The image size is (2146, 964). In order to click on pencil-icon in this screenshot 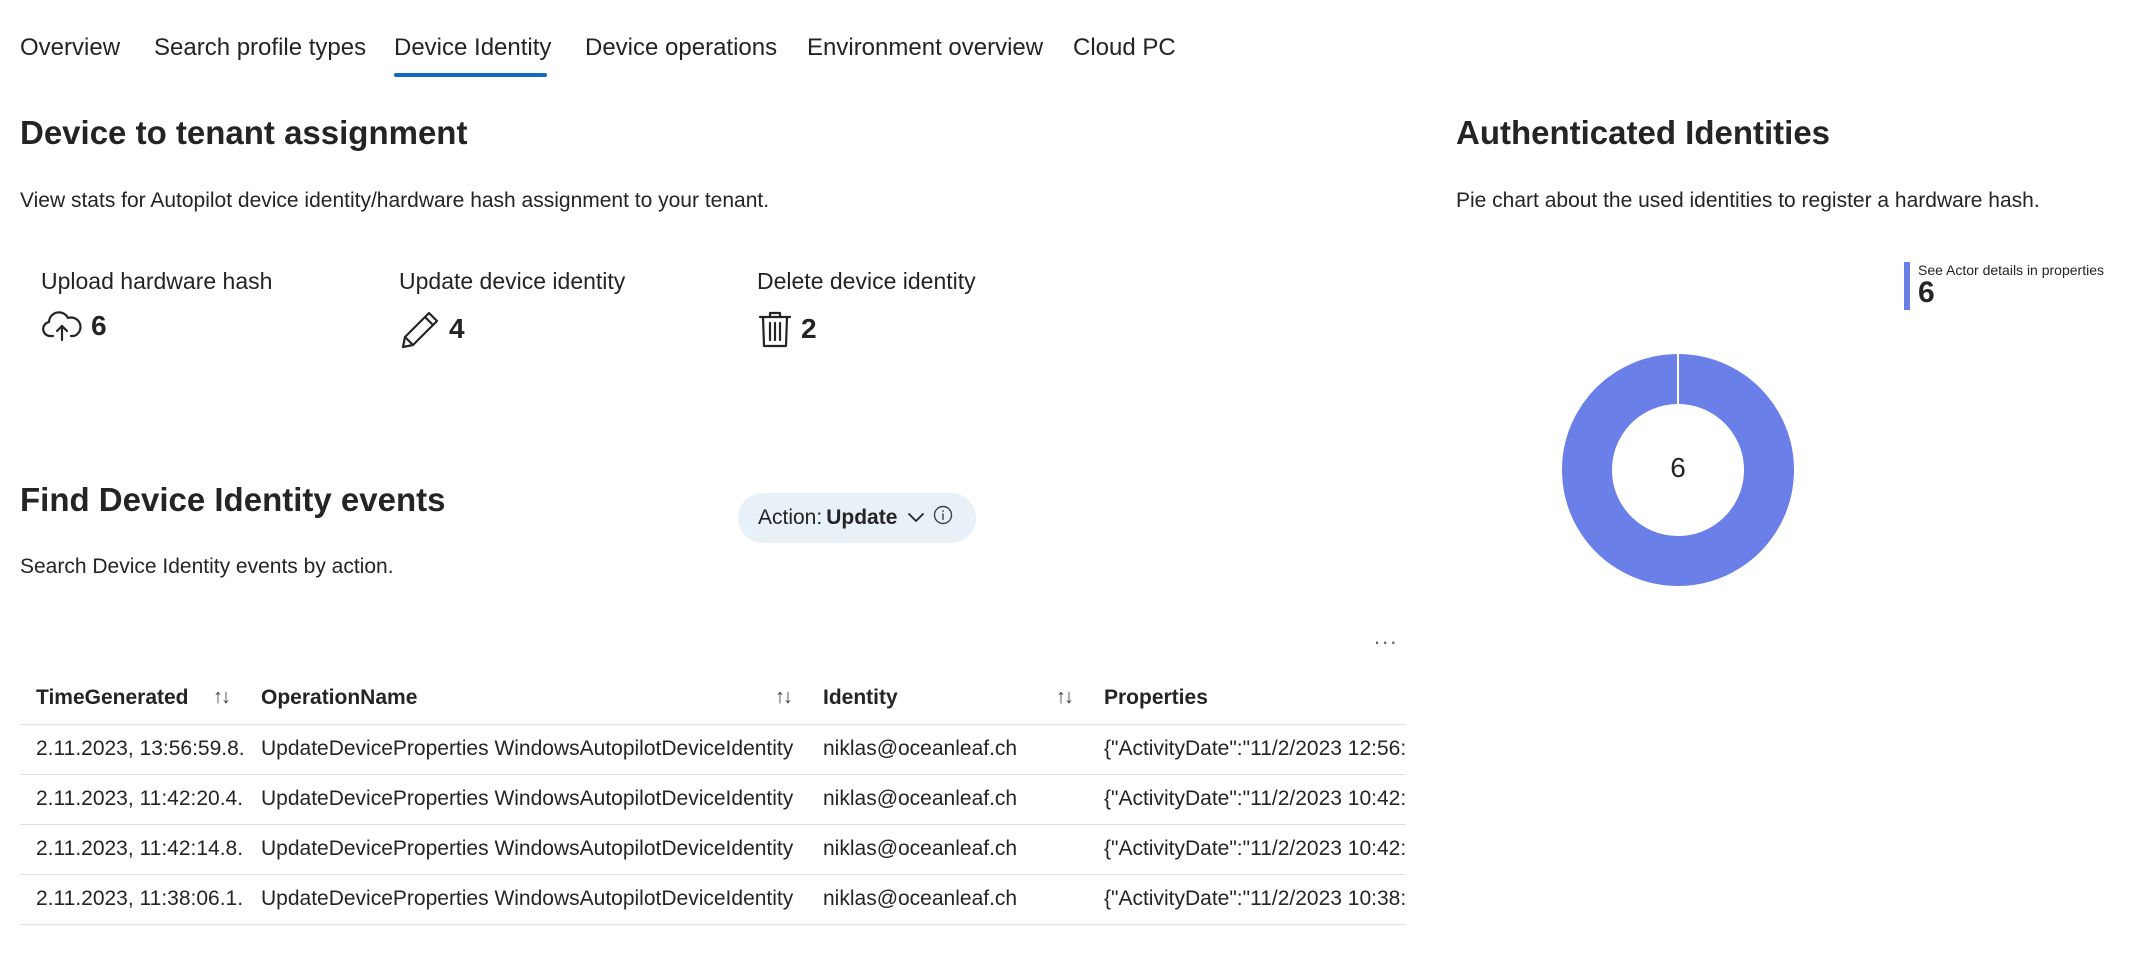, I will do `click(420, 329)`.